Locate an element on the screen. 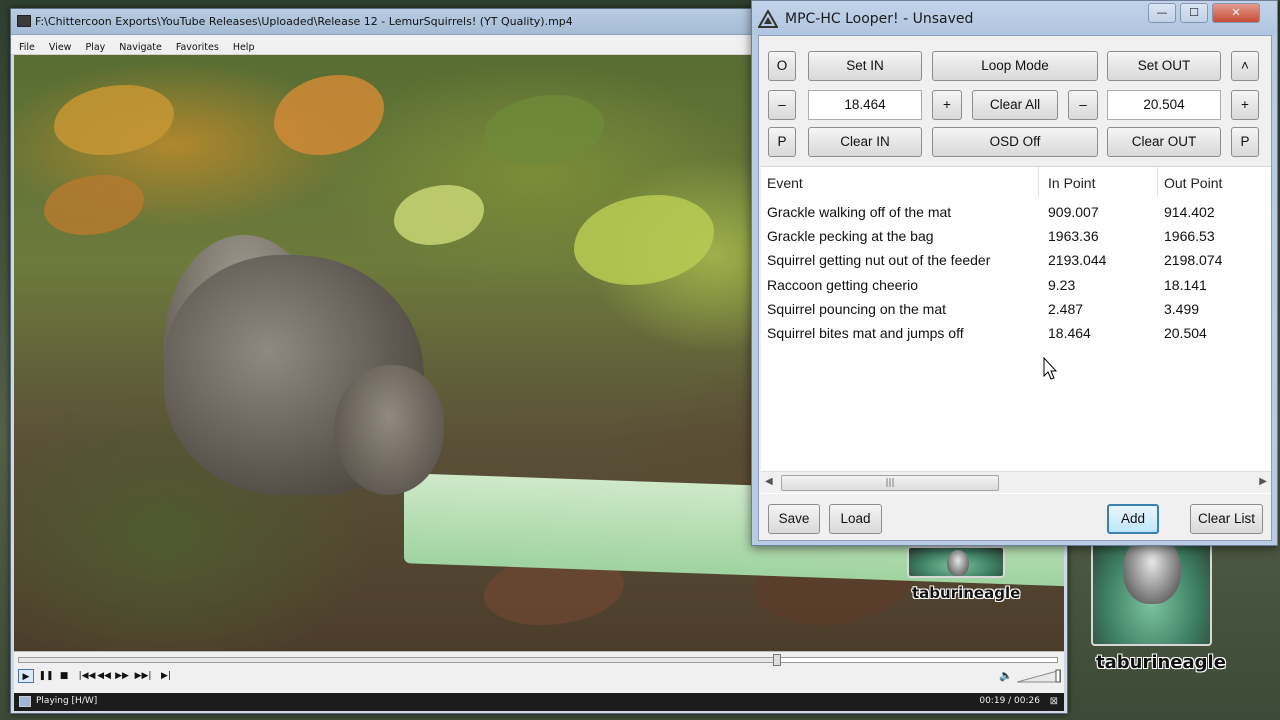 The width and height of the screenshot is (1280, 720). menu-file: File is located at coordinates (26, 45).